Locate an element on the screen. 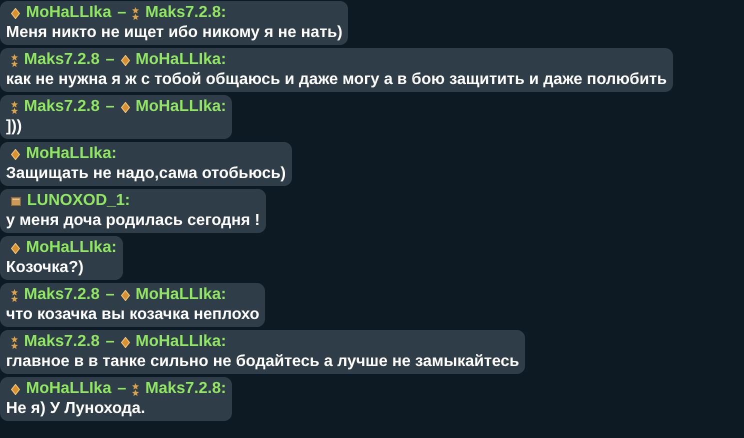  player-name: LUNOXOD_1: is located at coordinates (78, 201).